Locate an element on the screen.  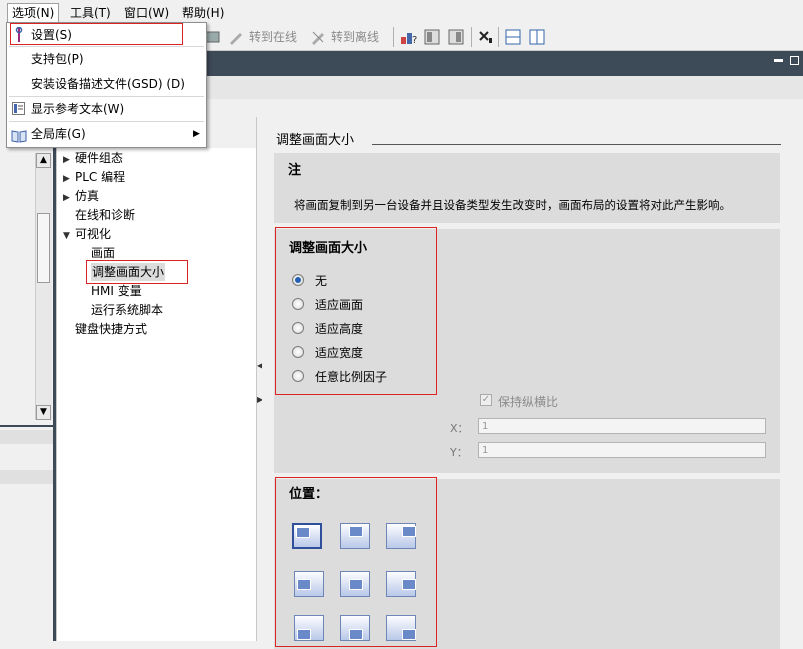
position-top-right-icon is located at coordinates (401, 536).